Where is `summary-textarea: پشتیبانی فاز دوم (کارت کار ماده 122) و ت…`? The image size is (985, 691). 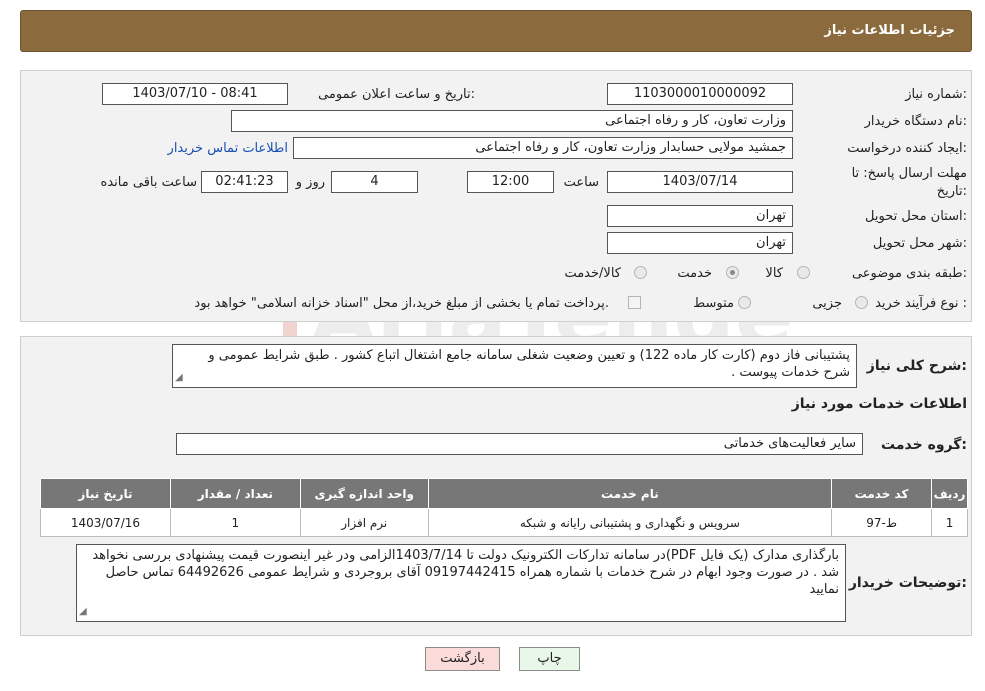 summary-textarea: پشتیبانی فاز دوم (کارت کار ماده 122) و ت… is located at coordinates (514, 366).